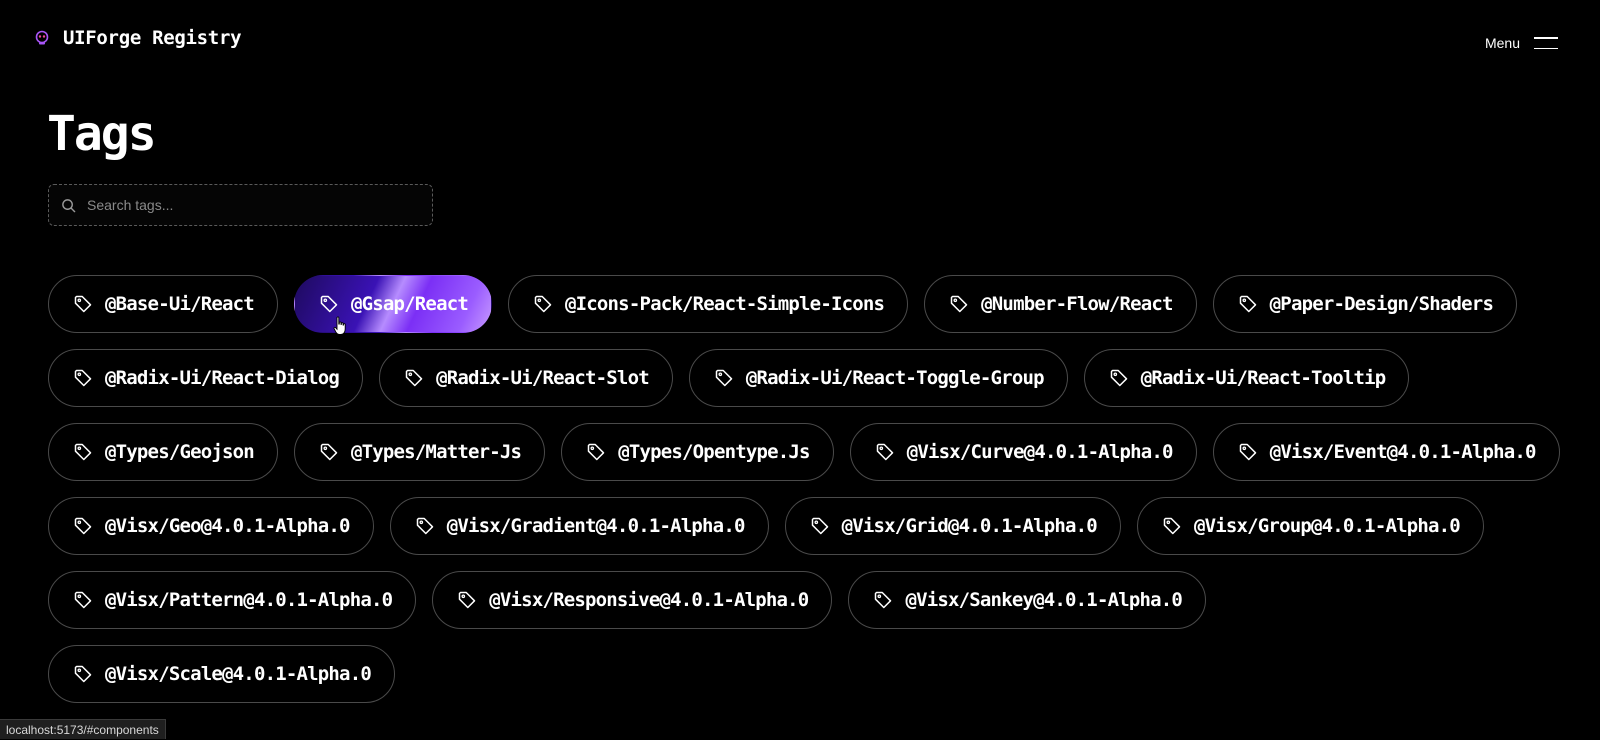 The width and height of the screenshot is (1600, 740). I want to click on tag-label: @Visx/Responsive@4.0.1-Alpha.0, so click(648, 600).